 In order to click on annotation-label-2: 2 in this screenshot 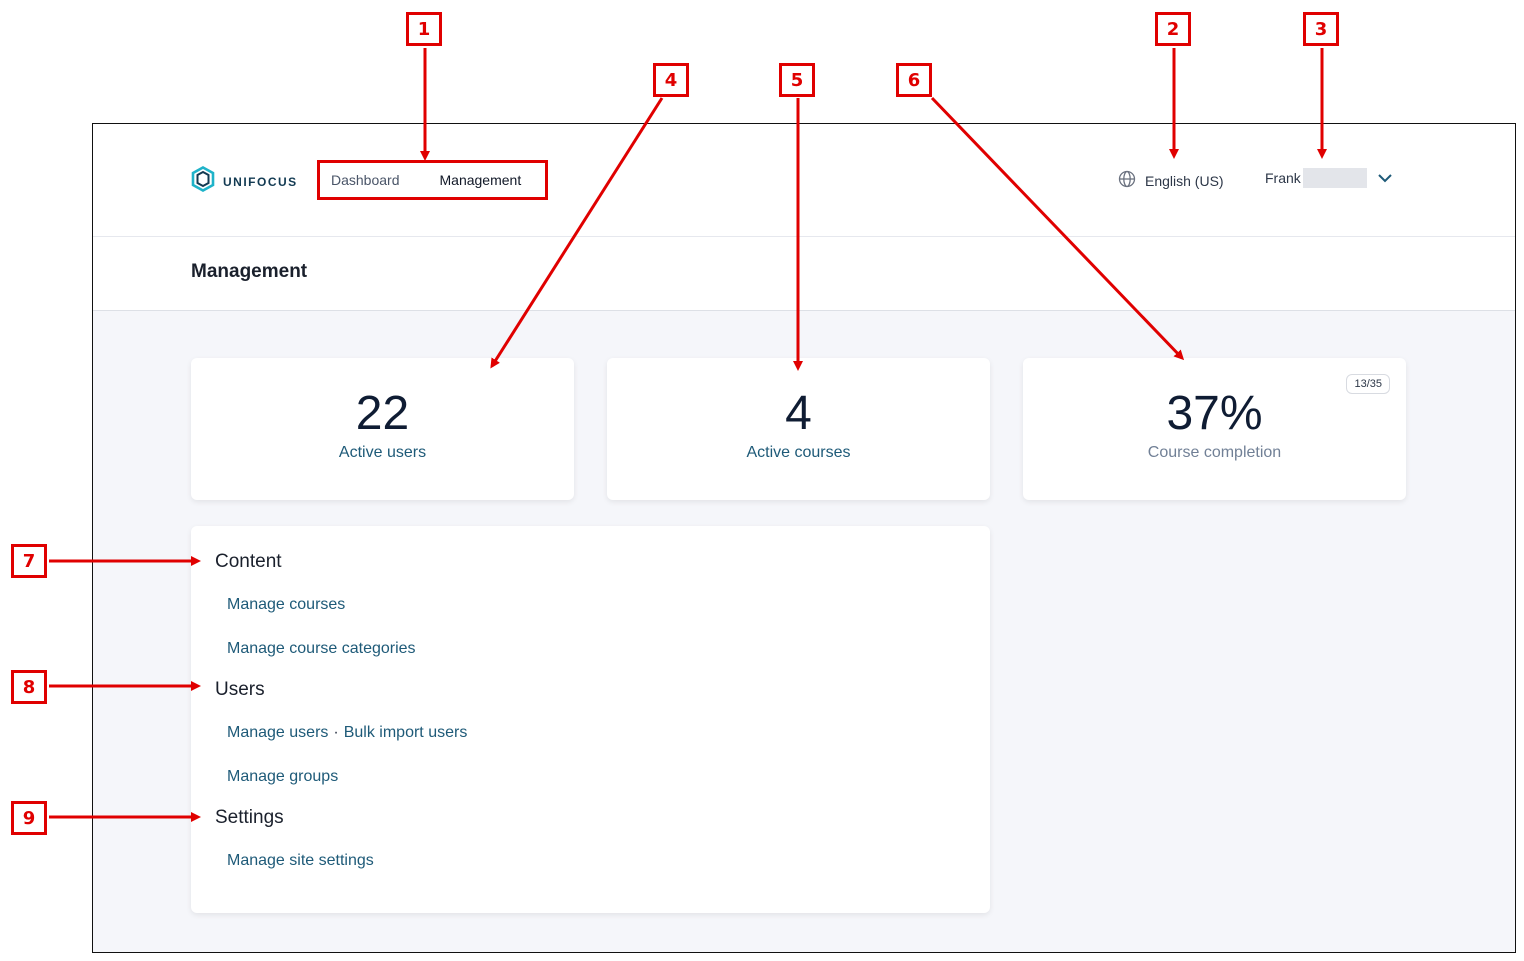, I will do `click(1173, 29)`.